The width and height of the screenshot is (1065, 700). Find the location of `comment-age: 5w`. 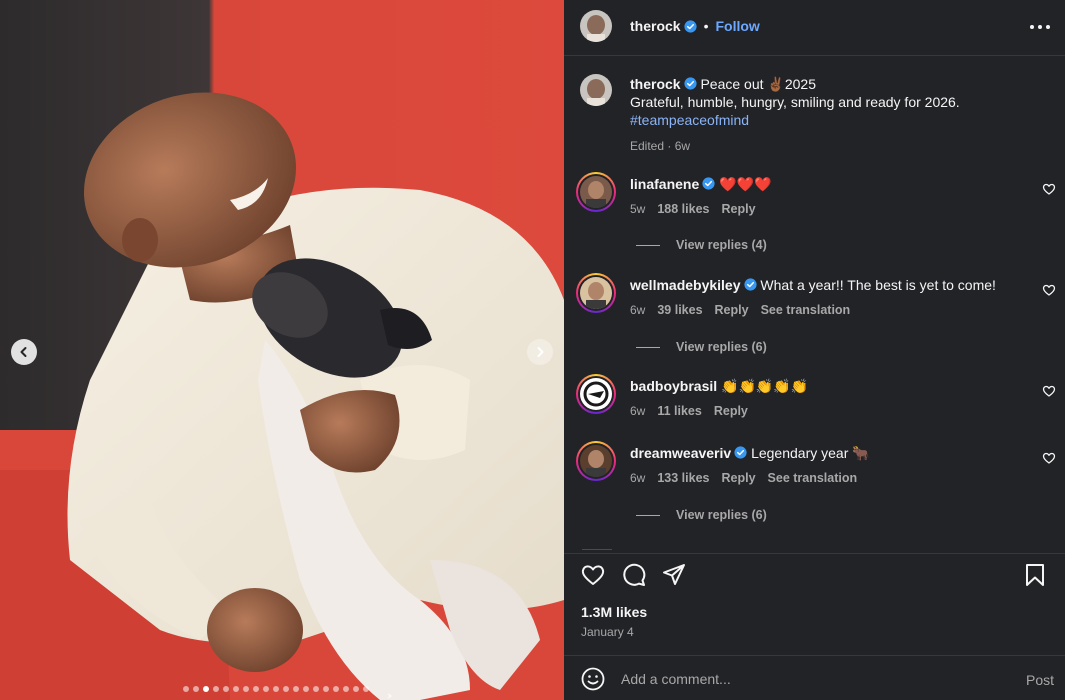

comment-age: 5w is located at coordinates (638, 209).